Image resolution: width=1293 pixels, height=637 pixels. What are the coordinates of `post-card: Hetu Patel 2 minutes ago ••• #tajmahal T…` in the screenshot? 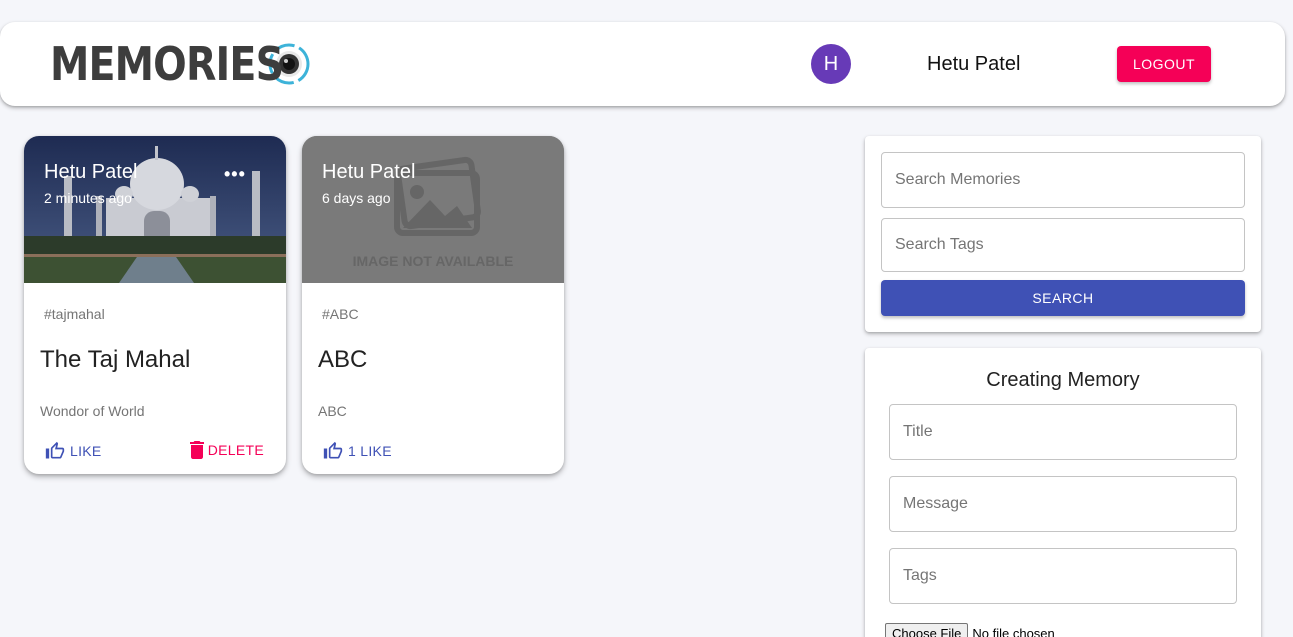 It's located at (155, 305).